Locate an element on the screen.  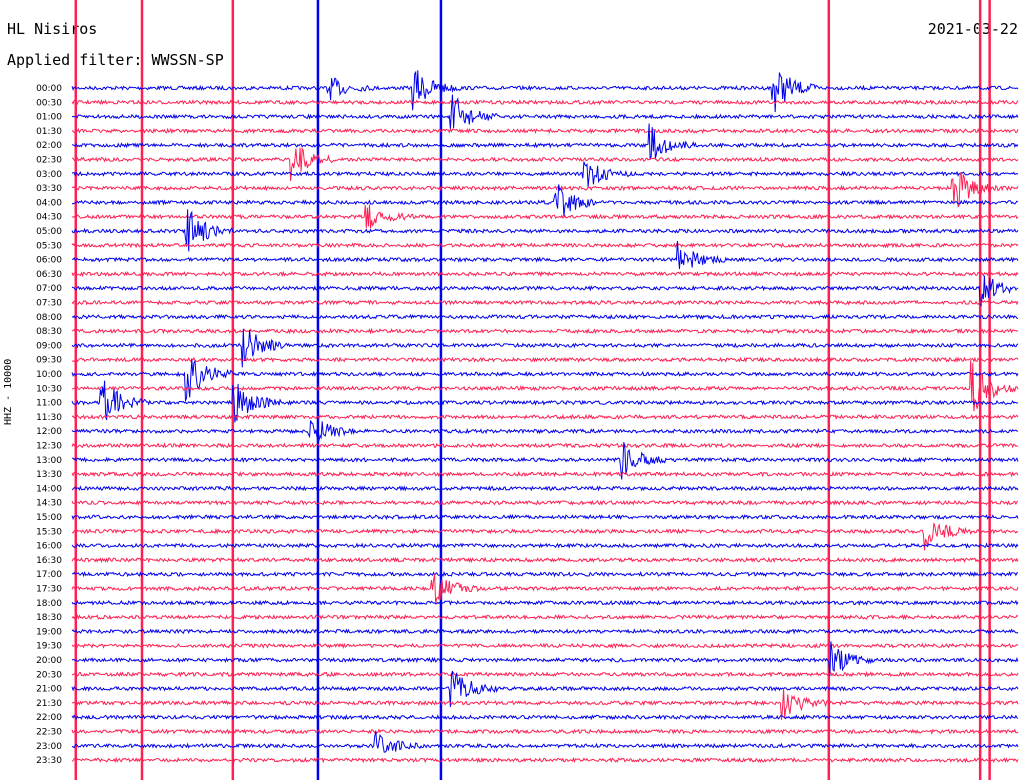
row-time-label: 21:00 is located at coordinates (49, 690).